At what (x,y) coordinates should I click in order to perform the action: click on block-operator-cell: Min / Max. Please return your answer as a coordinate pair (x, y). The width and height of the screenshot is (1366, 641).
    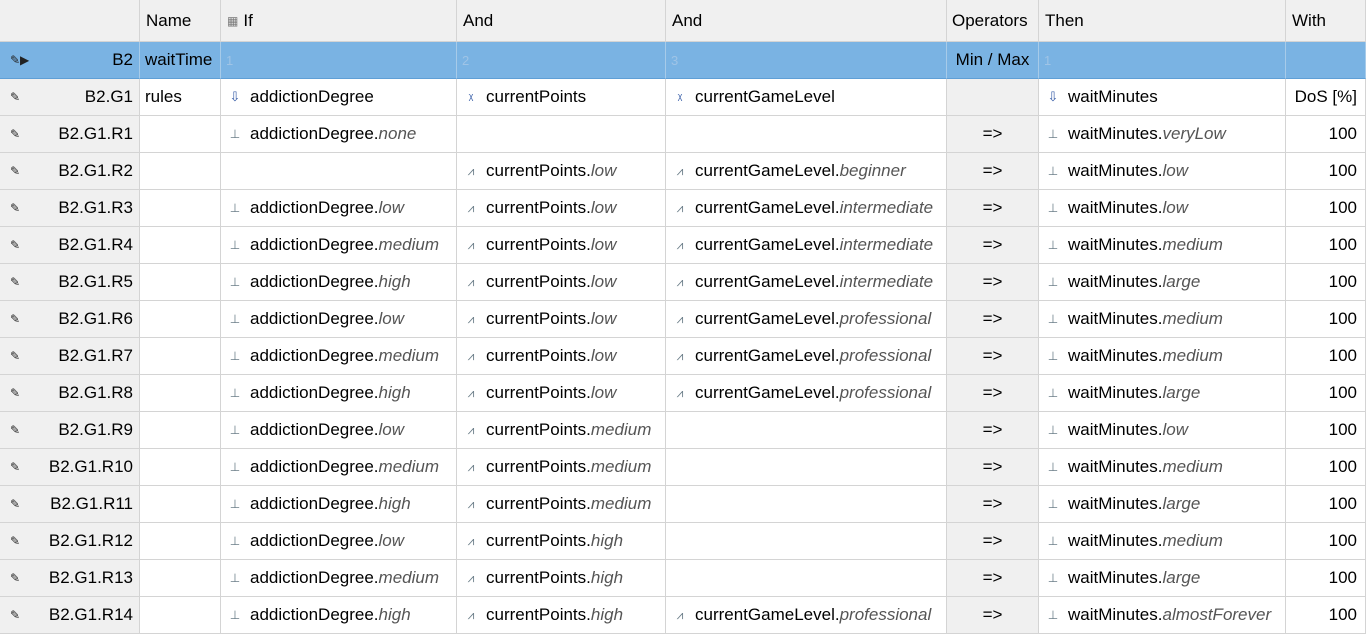
    Looking at the image, I should click on (993, 60).